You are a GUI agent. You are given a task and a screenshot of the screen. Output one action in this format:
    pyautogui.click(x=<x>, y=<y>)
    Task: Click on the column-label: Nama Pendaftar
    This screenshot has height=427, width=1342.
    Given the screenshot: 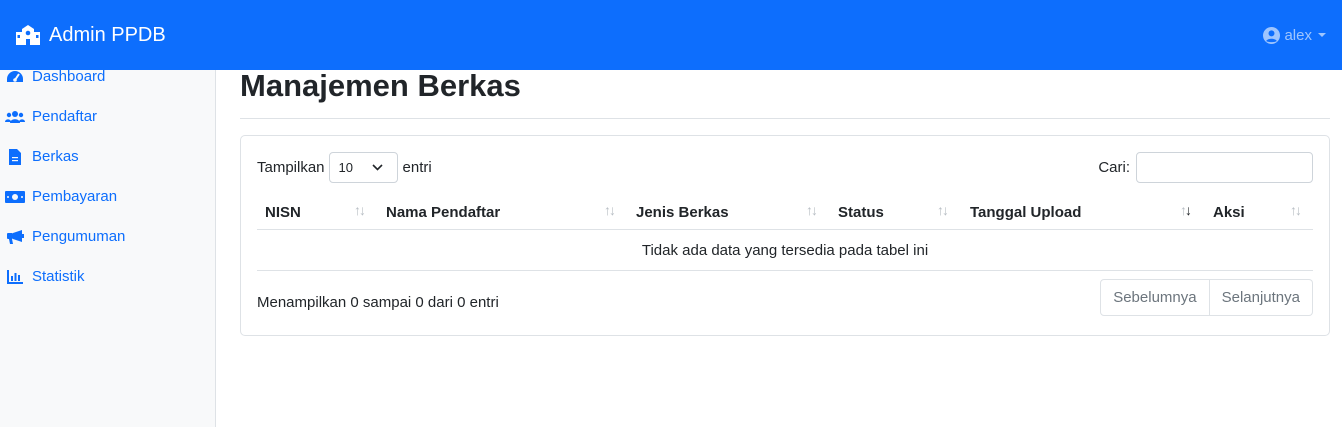 What is the action you would take?
    pyautogui.click(x=443, y=212)
    